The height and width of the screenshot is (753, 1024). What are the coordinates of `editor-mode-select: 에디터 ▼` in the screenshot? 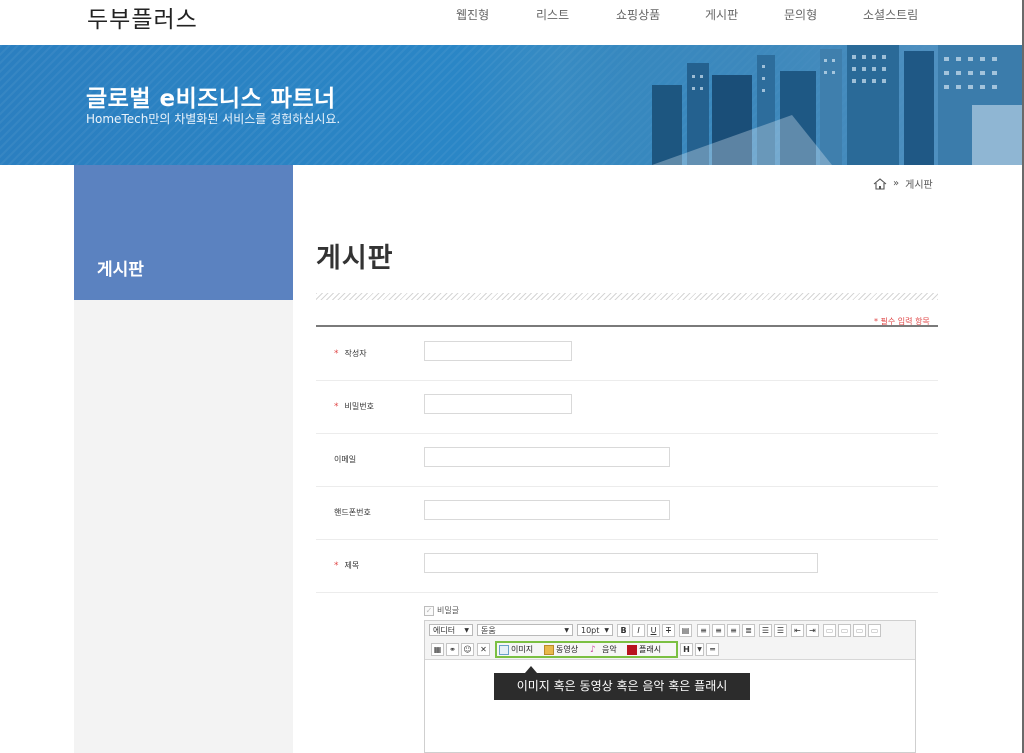 It's located at (451, 630).